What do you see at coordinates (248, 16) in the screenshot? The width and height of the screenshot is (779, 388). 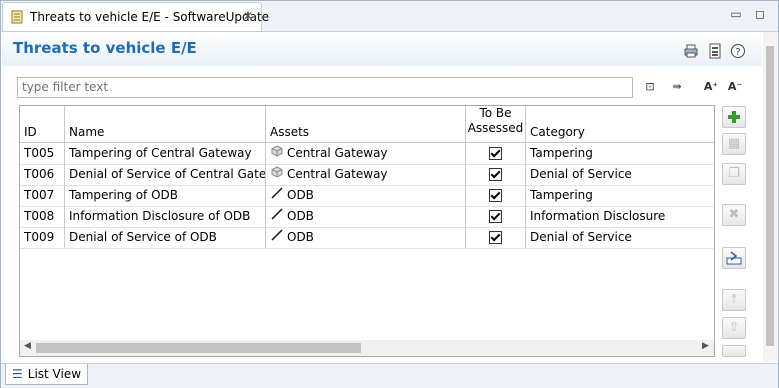 I see `close-icon: ✕` at bounding box center [248, 16].